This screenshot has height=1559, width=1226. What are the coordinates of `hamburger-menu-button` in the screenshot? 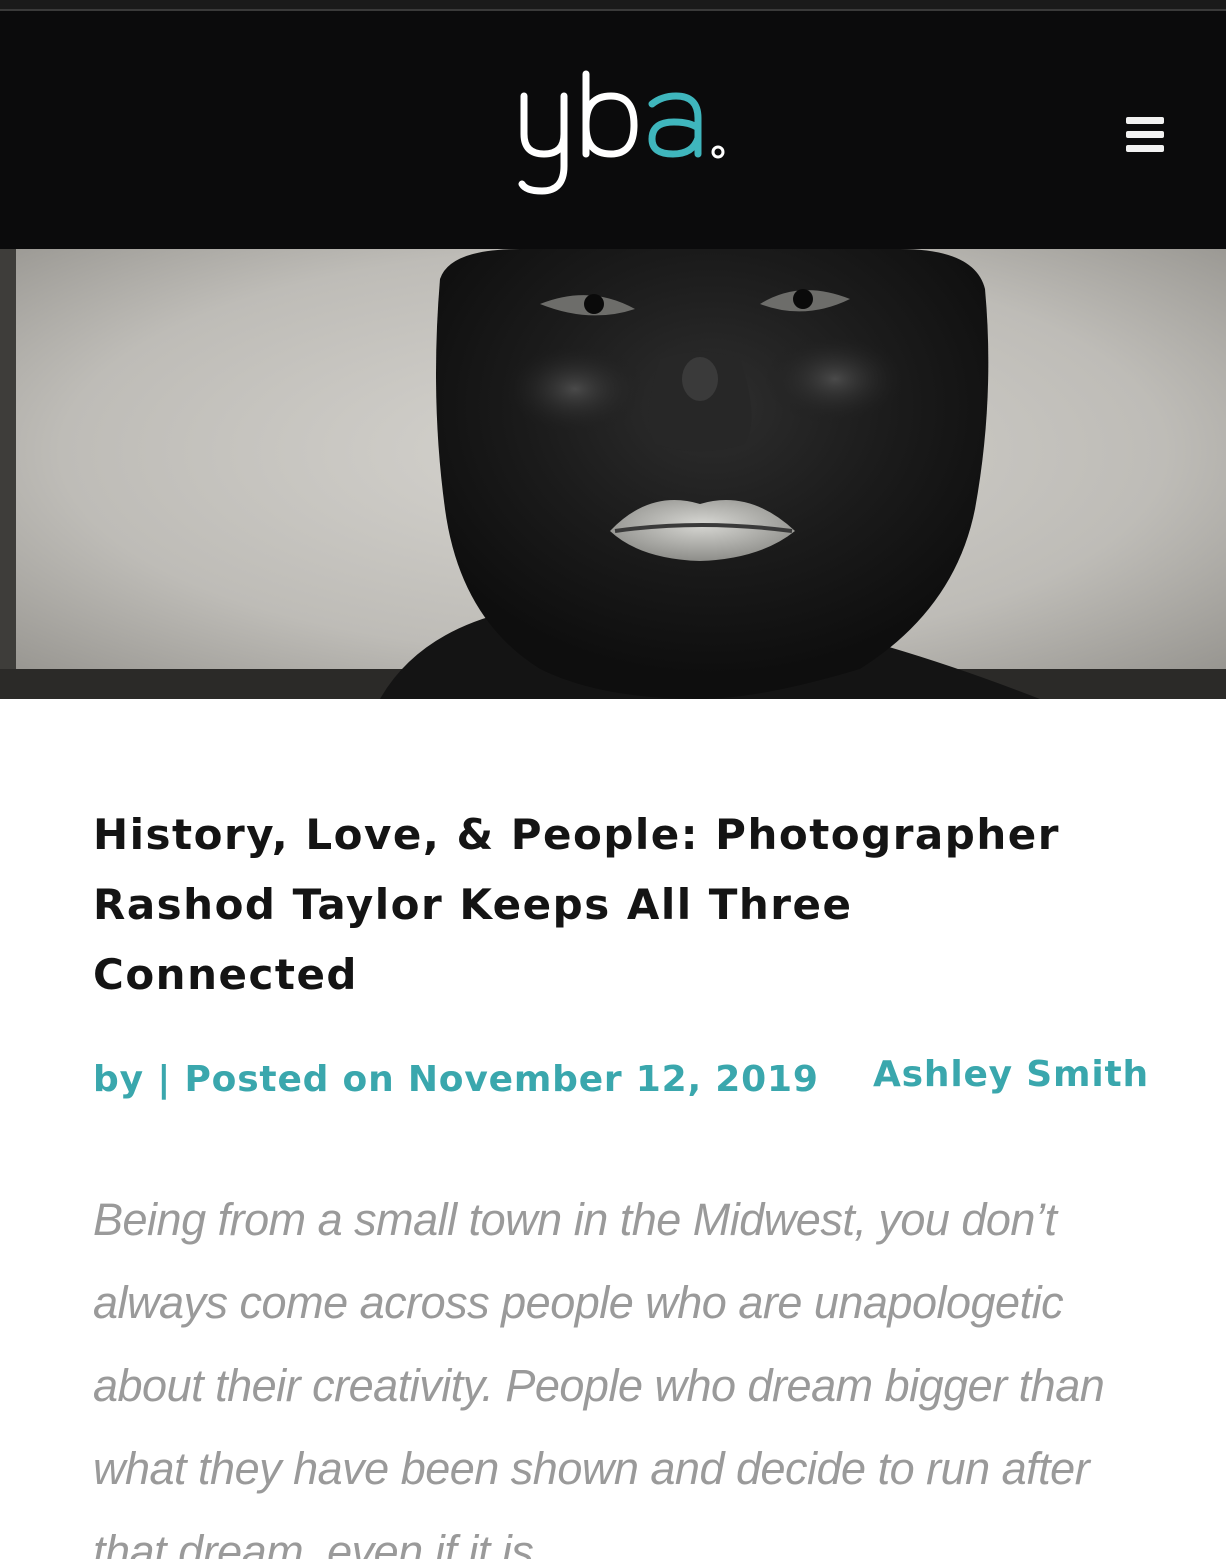 It's located at (1146, 135).